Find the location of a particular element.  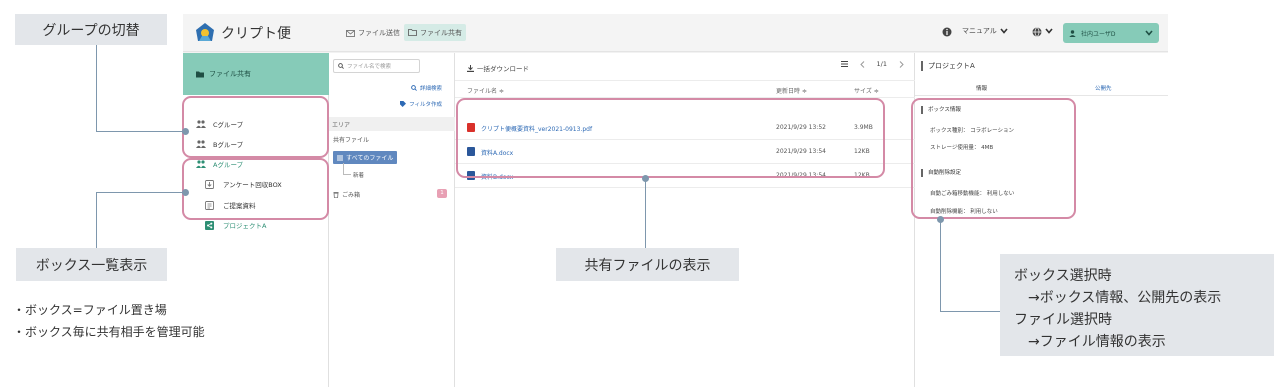

mail-icon is located at coordinates (350, 33).